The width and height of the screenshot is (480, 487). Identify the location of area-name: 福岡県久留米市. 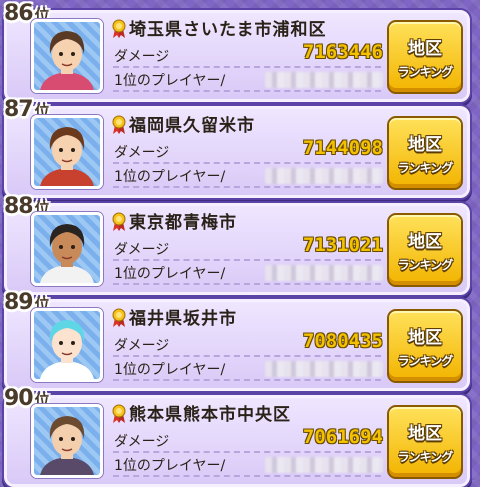
(192, 126).